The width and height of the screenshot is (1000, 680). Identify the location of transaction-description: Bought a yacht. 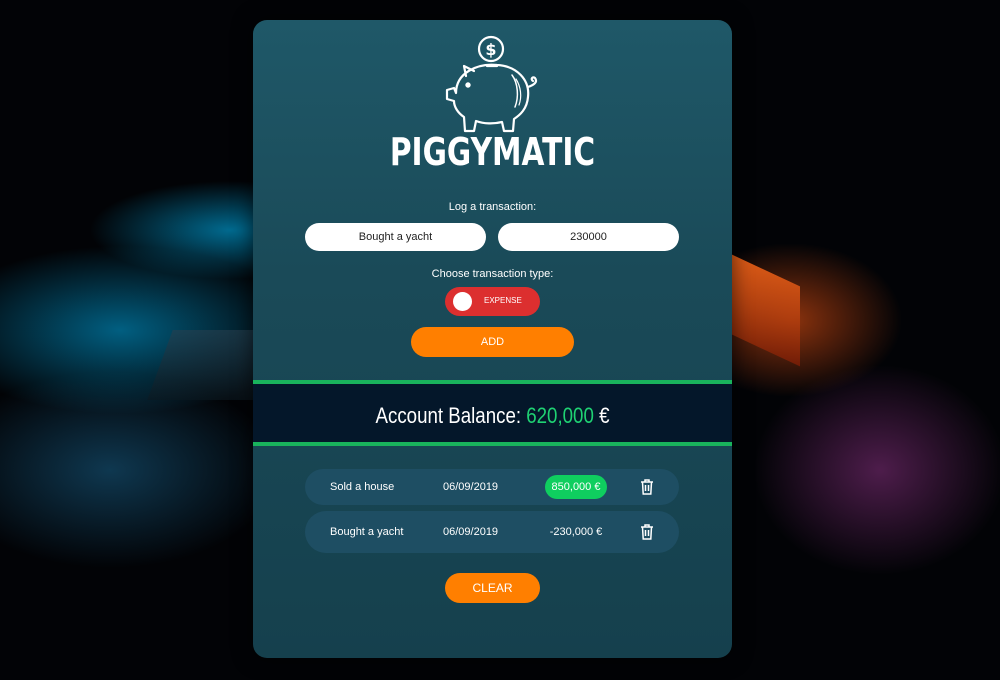
(367, 532).